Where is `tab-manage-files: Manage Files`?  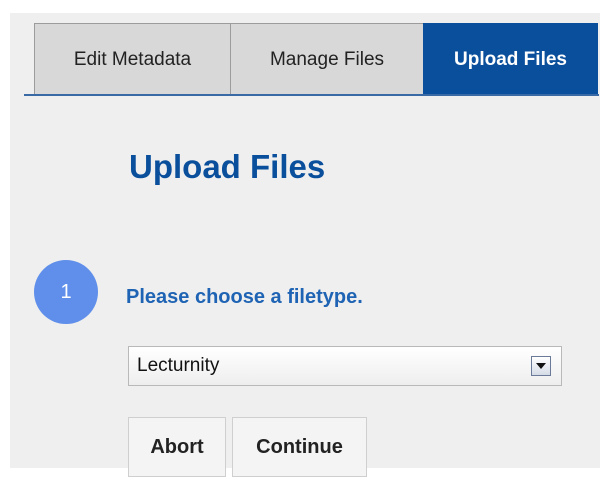 tab-manage-files: Manage Files is located at coordinates (327, 59).